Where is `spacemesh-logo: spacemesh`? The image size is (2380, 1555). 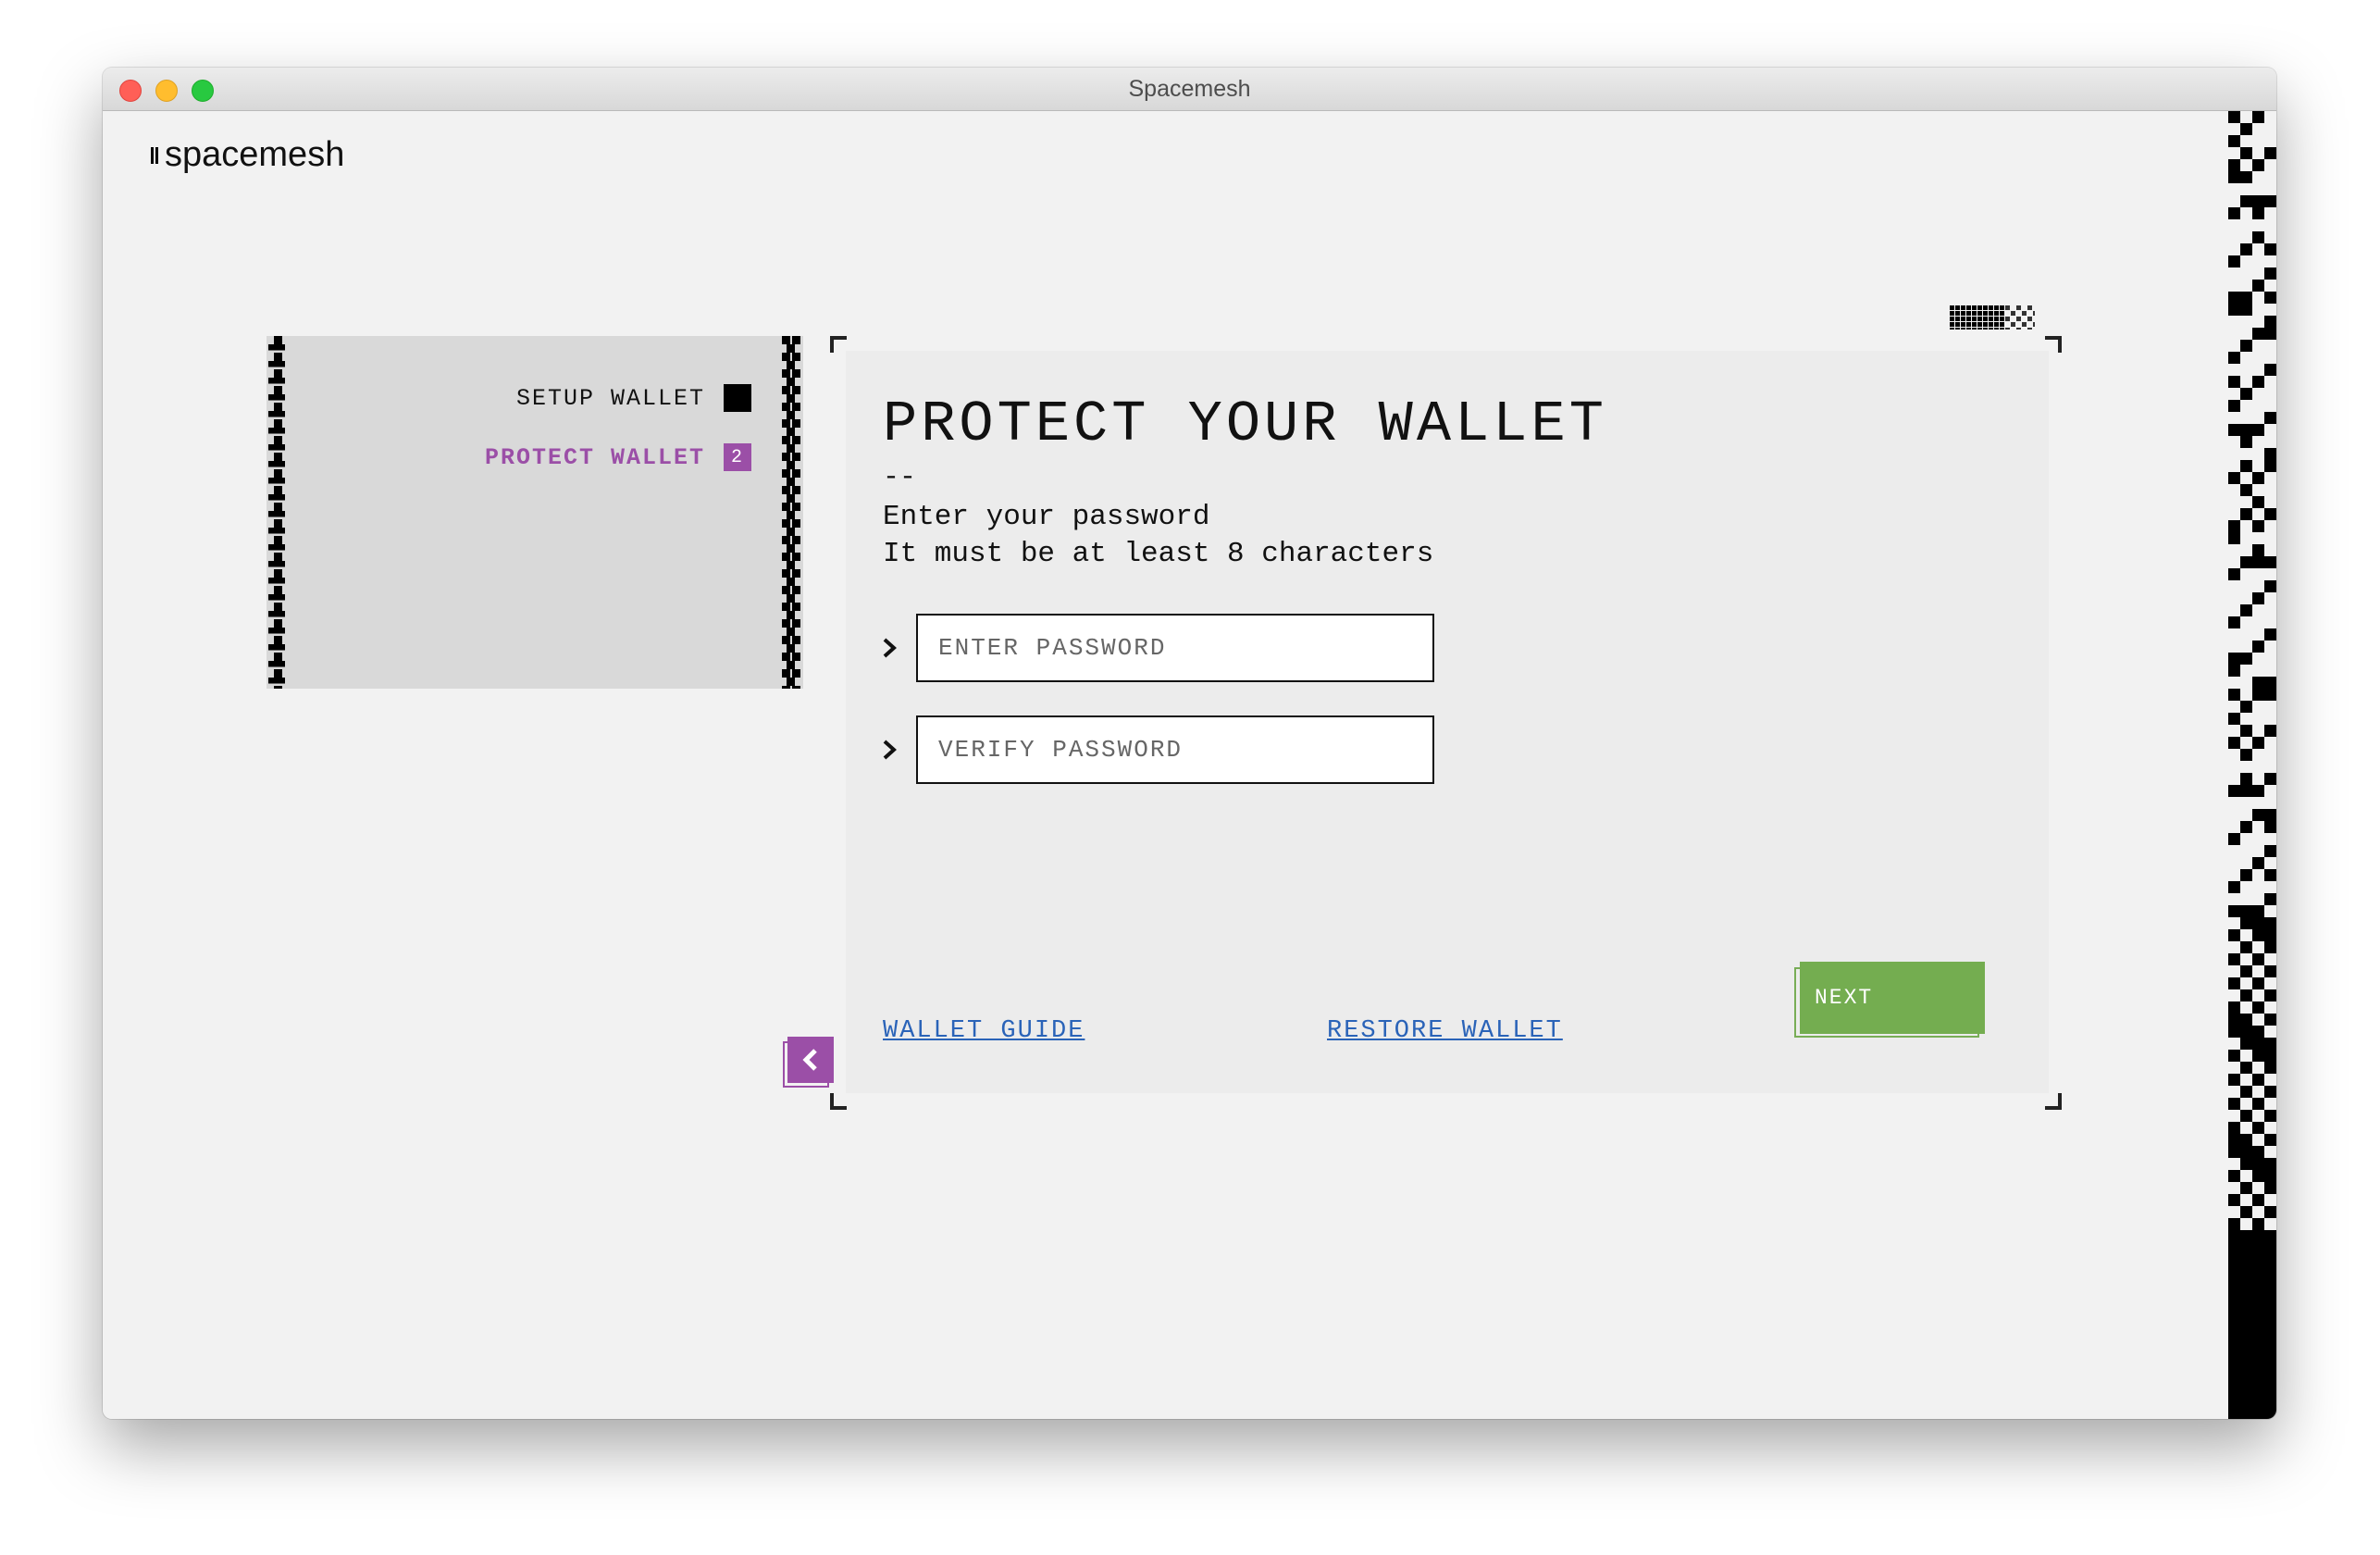 spacemesh-logo: spacemesh is located at coordinates (247, 155).